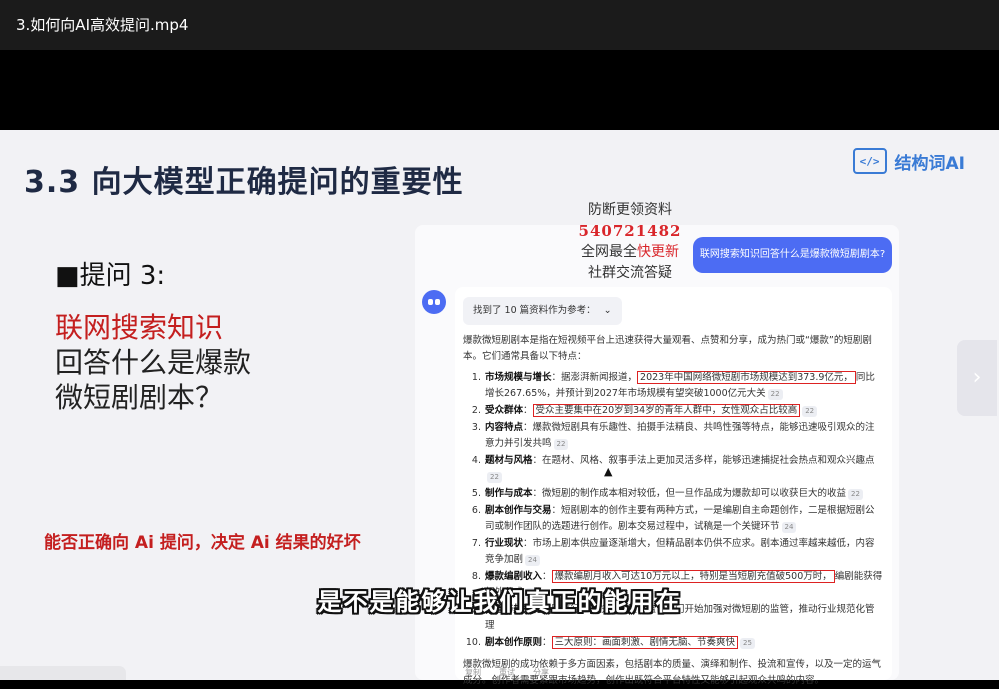  Describe the element at coordinates (476, 410) in the screenshot. I see `list-number: 2.` at that location.